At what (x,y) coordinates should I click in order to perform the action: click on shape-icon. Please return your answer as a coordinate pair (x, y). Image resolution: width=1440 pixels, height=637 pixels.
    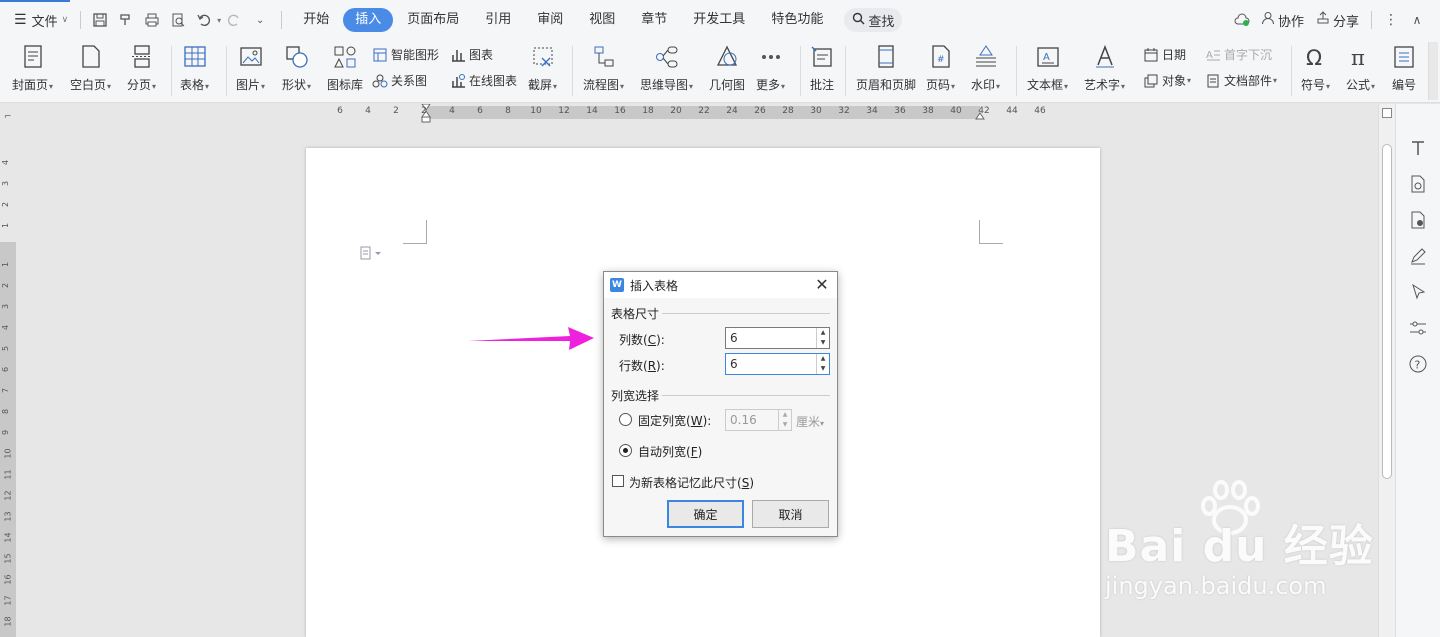
    Looking at the image, I should click on (296, 57).